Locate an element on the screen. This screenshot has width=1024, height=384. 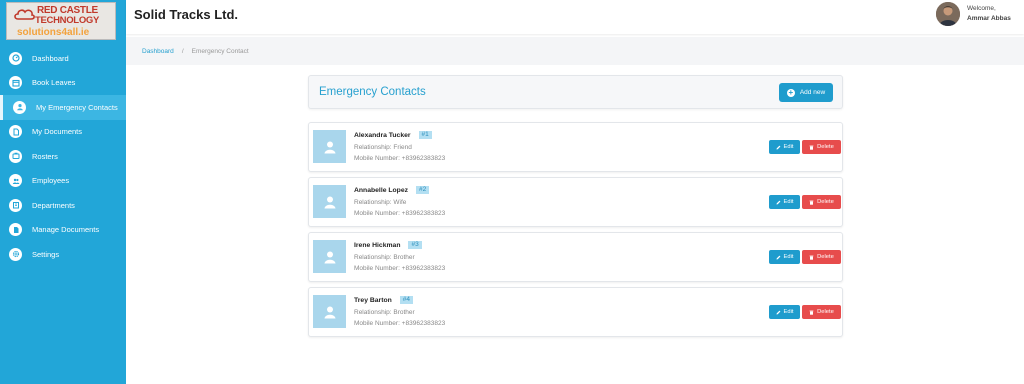
contact-name-row: Trey Barton #4 is located at coordinates (384, 300).